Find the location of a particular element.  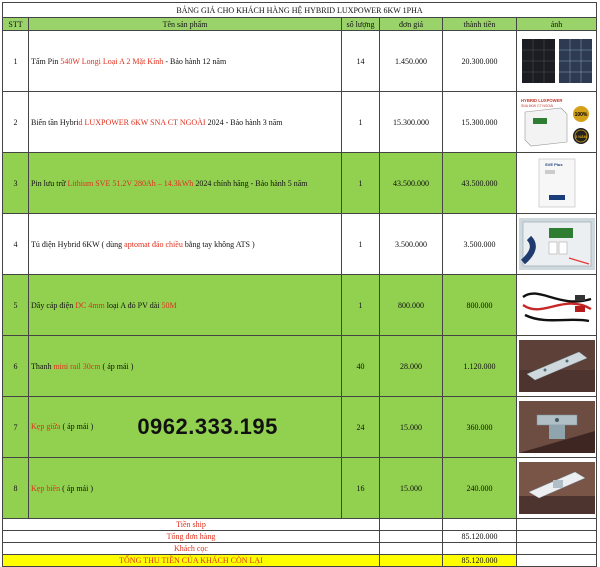

row-stt: 1 is located at coordinates (15, 61).